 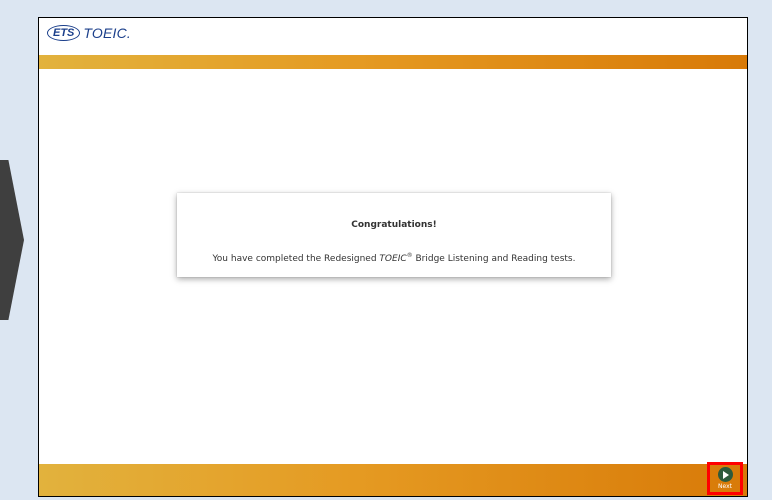 I want to click on left-arrow-decoration, so click(x=12, y=240).